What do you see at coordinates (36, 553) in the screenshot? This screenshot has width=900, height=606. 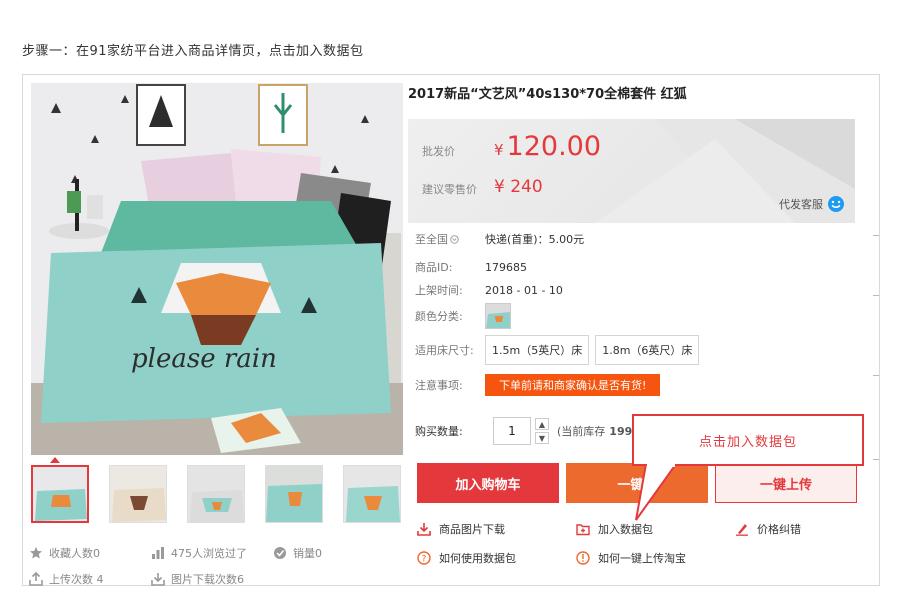 I see `star-icon` at bounding box center [36, 553].